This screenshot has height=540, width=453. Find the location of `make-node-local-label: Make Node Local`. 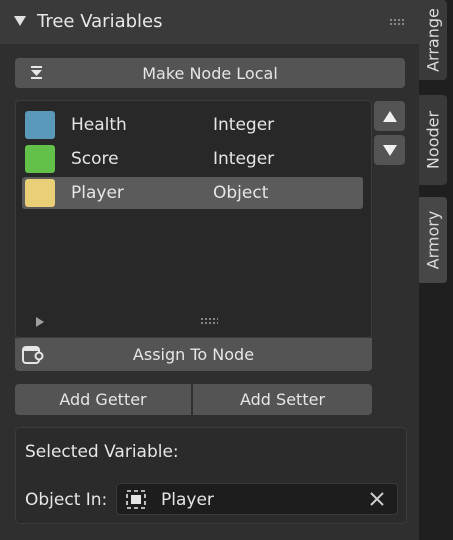

make-node-local-label: Make Node Local is located at coordinates (210, 73).